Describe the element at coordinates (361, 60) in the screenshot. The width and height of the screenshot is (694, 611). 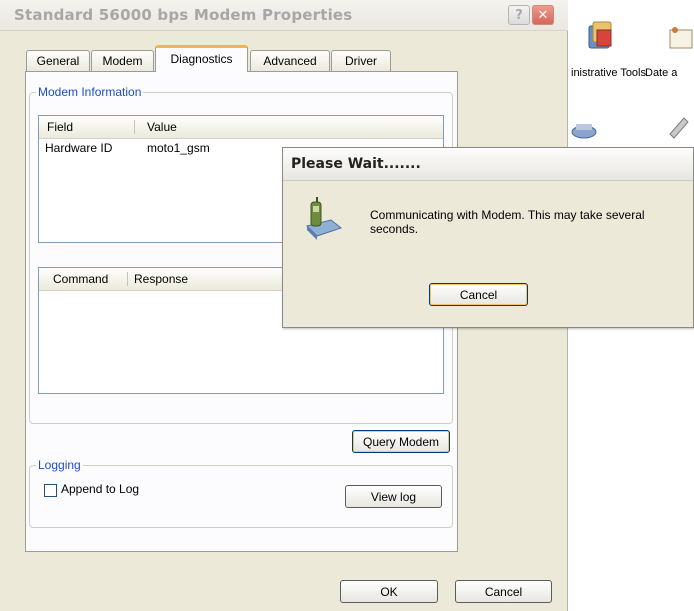
I see `tab-driver: Driver` at that location.